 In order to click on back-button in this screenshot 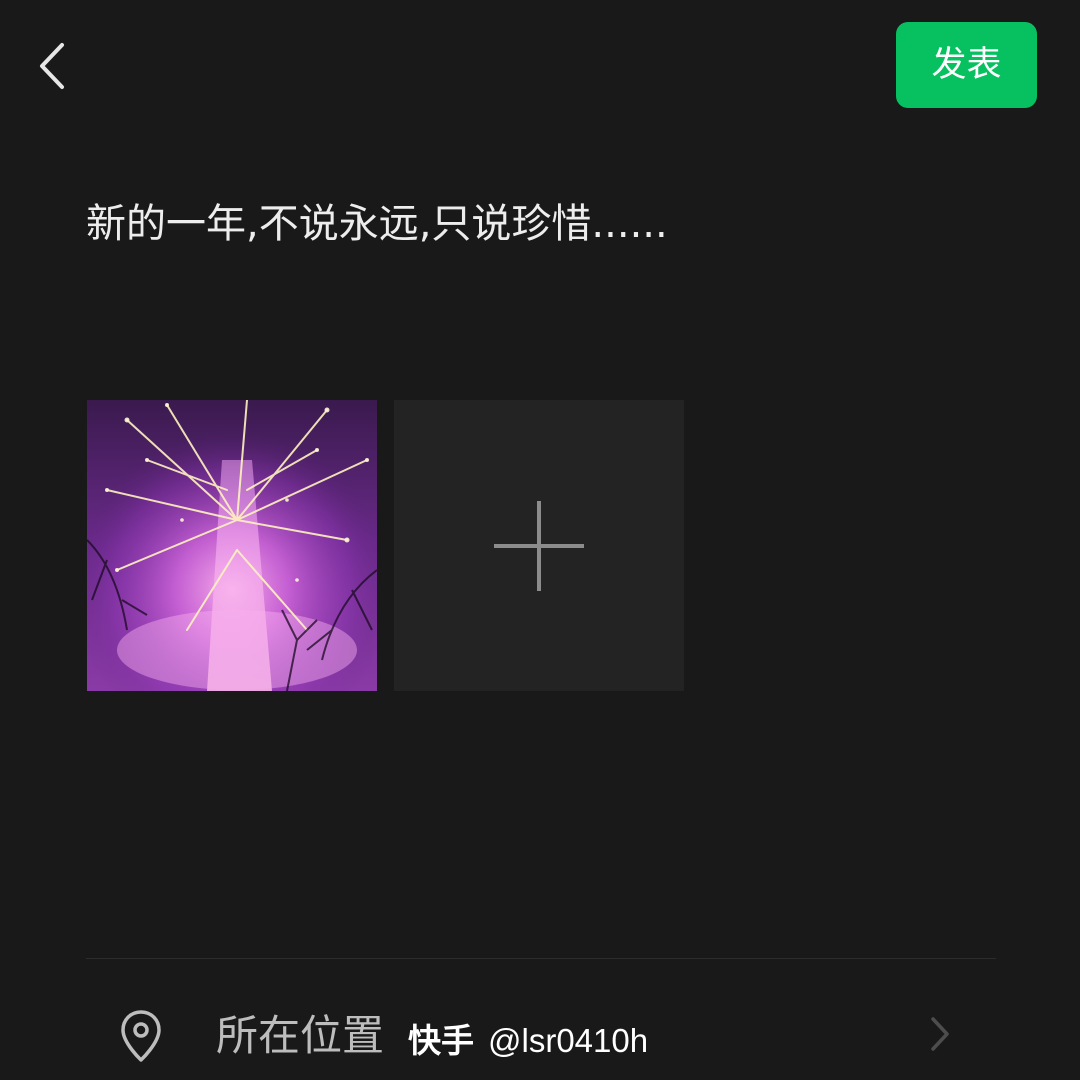, I will do `click(55, 66)`.